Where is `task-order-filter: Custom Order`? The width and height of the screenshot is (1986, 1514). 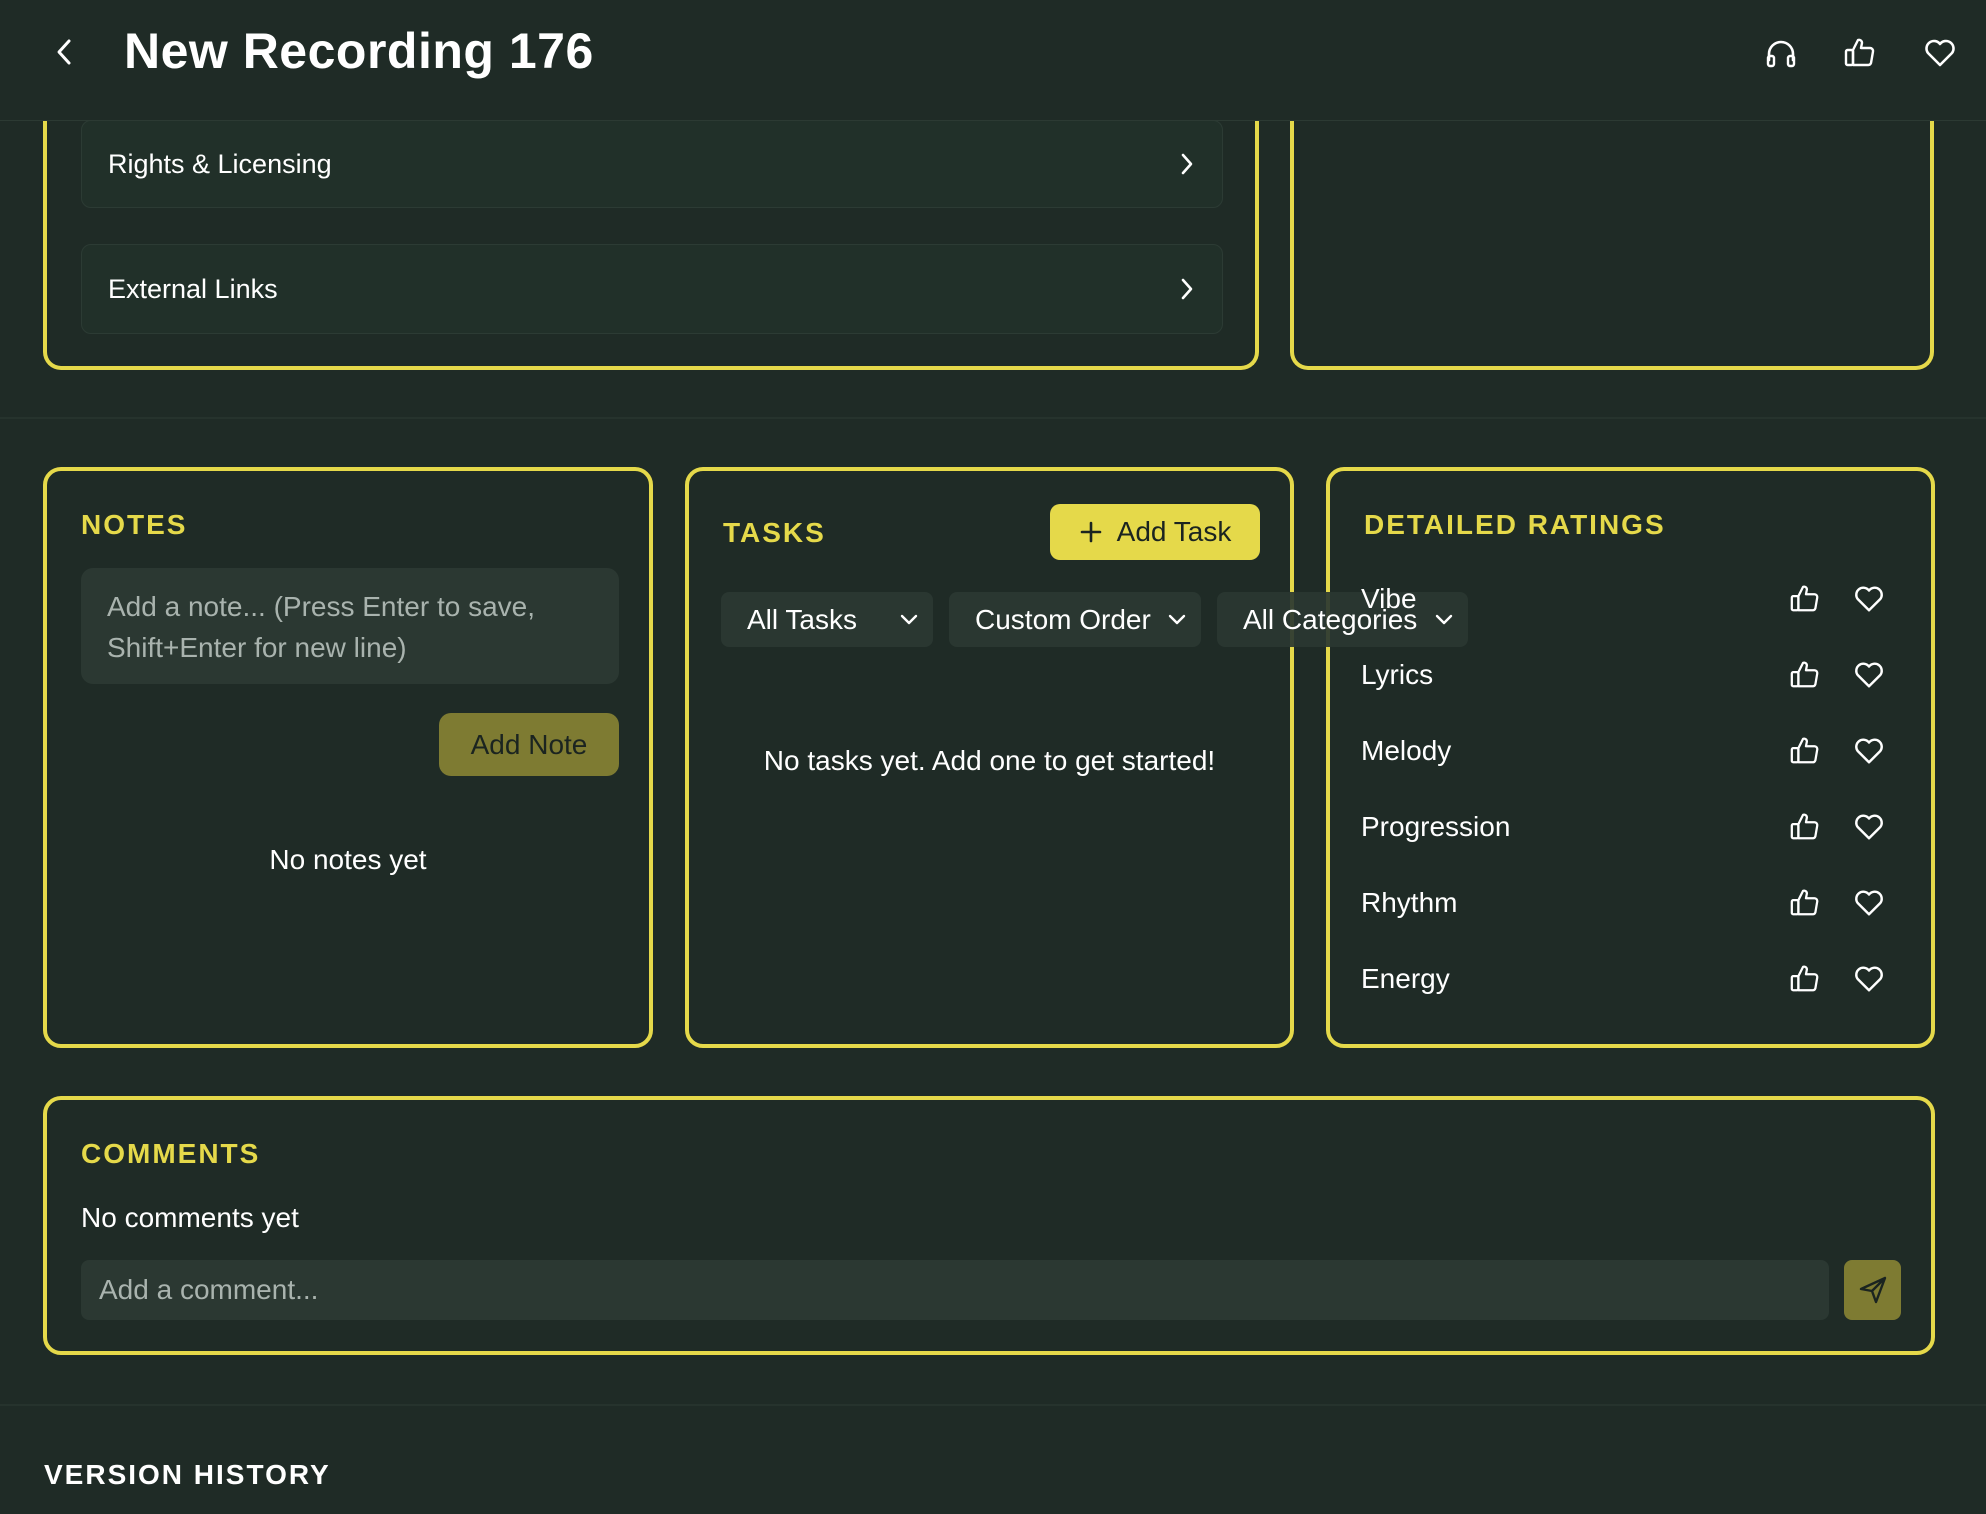
task-order-filter: Custom Order is located at coordinates (1075, 619).